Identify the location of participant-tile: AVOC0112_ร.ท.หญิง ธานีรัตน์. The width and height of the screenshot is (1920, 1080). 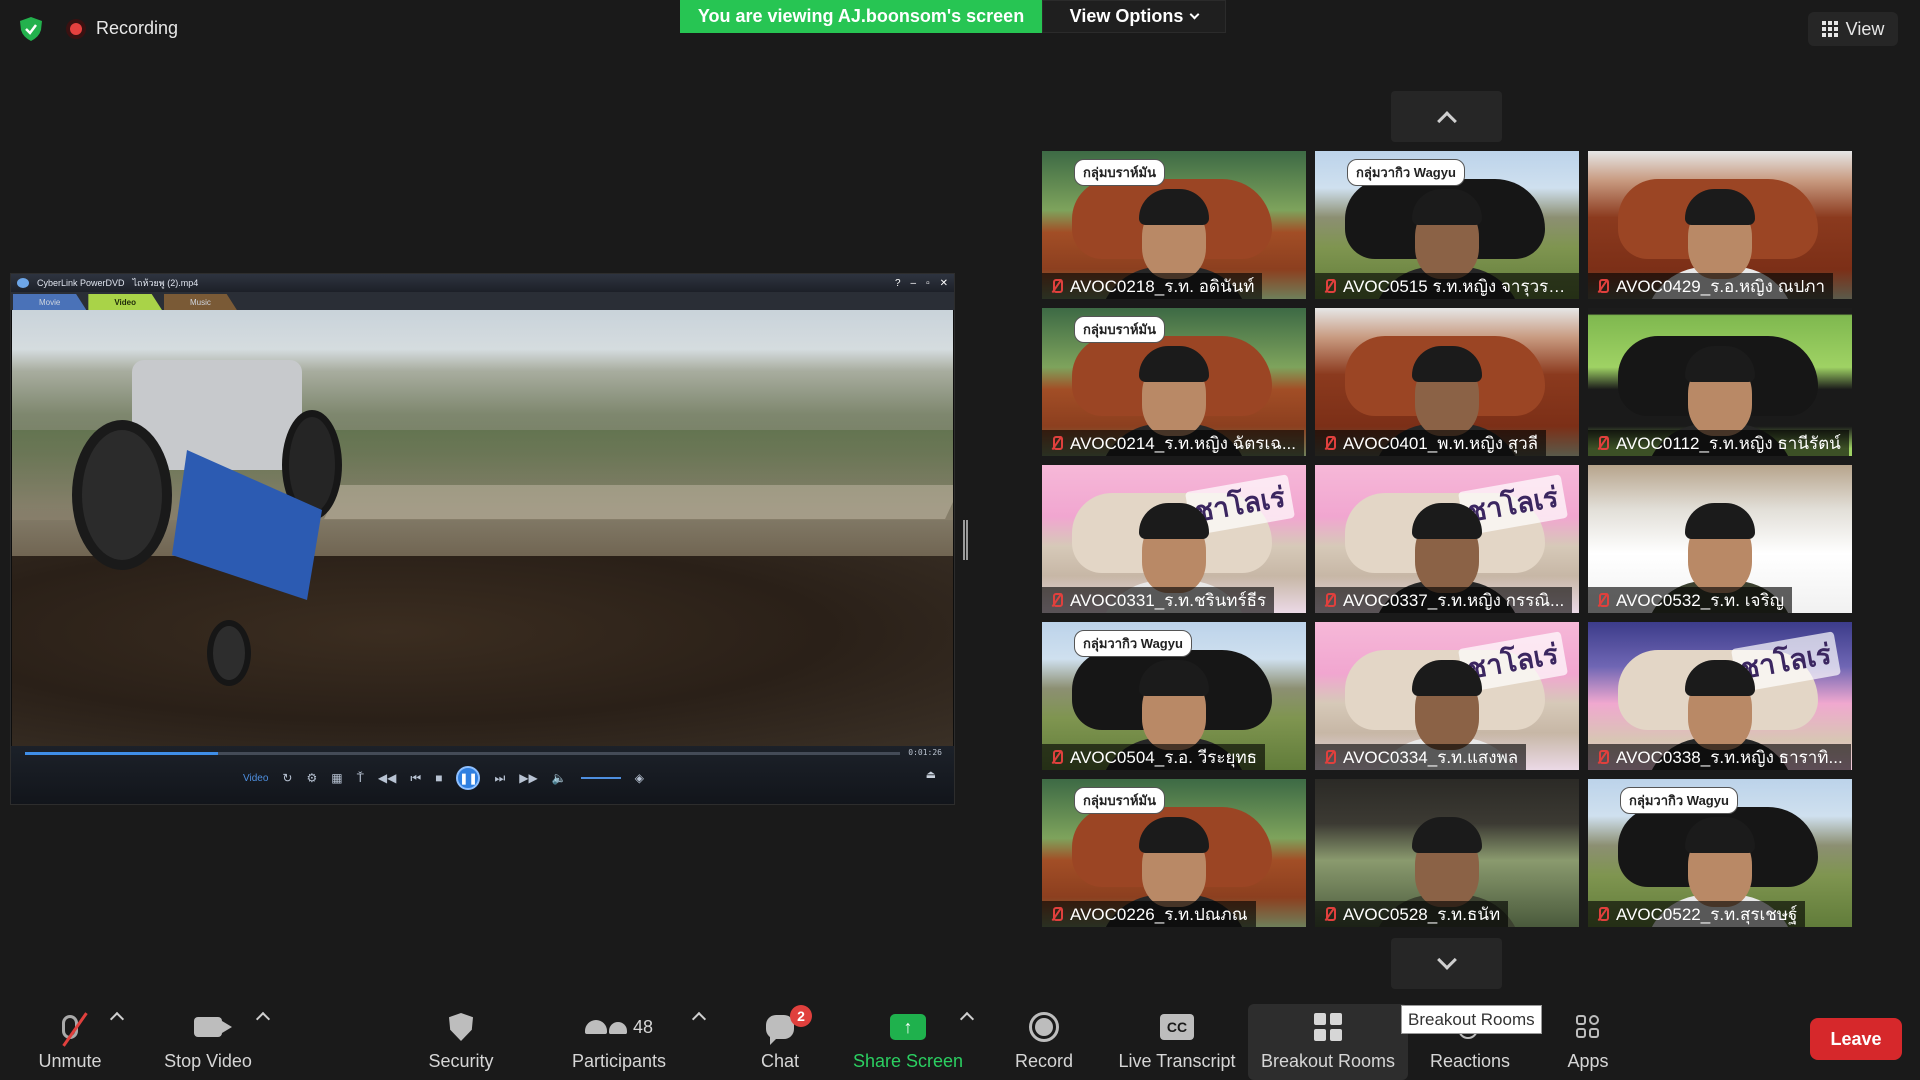
(1720, 382).